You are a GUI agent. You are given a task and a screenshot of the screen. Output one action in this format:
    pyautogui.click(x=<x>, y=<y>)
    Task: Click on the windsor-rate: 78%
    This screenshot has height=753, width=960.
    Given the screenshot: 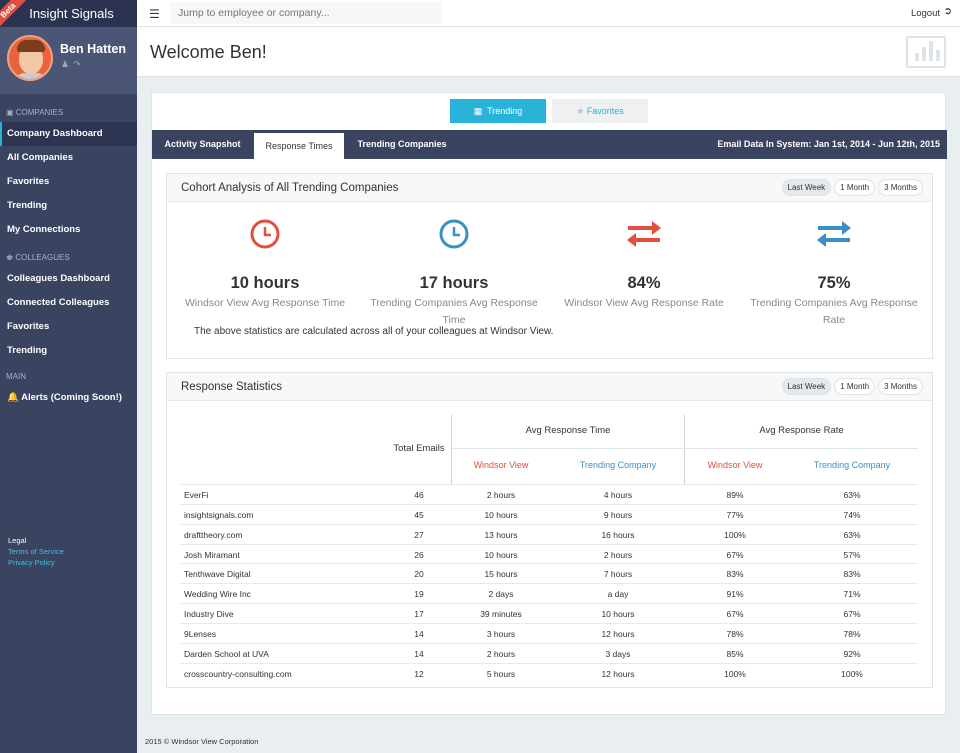 What is the action you would take?
    pyautogui.click(x=735, y=633)
    